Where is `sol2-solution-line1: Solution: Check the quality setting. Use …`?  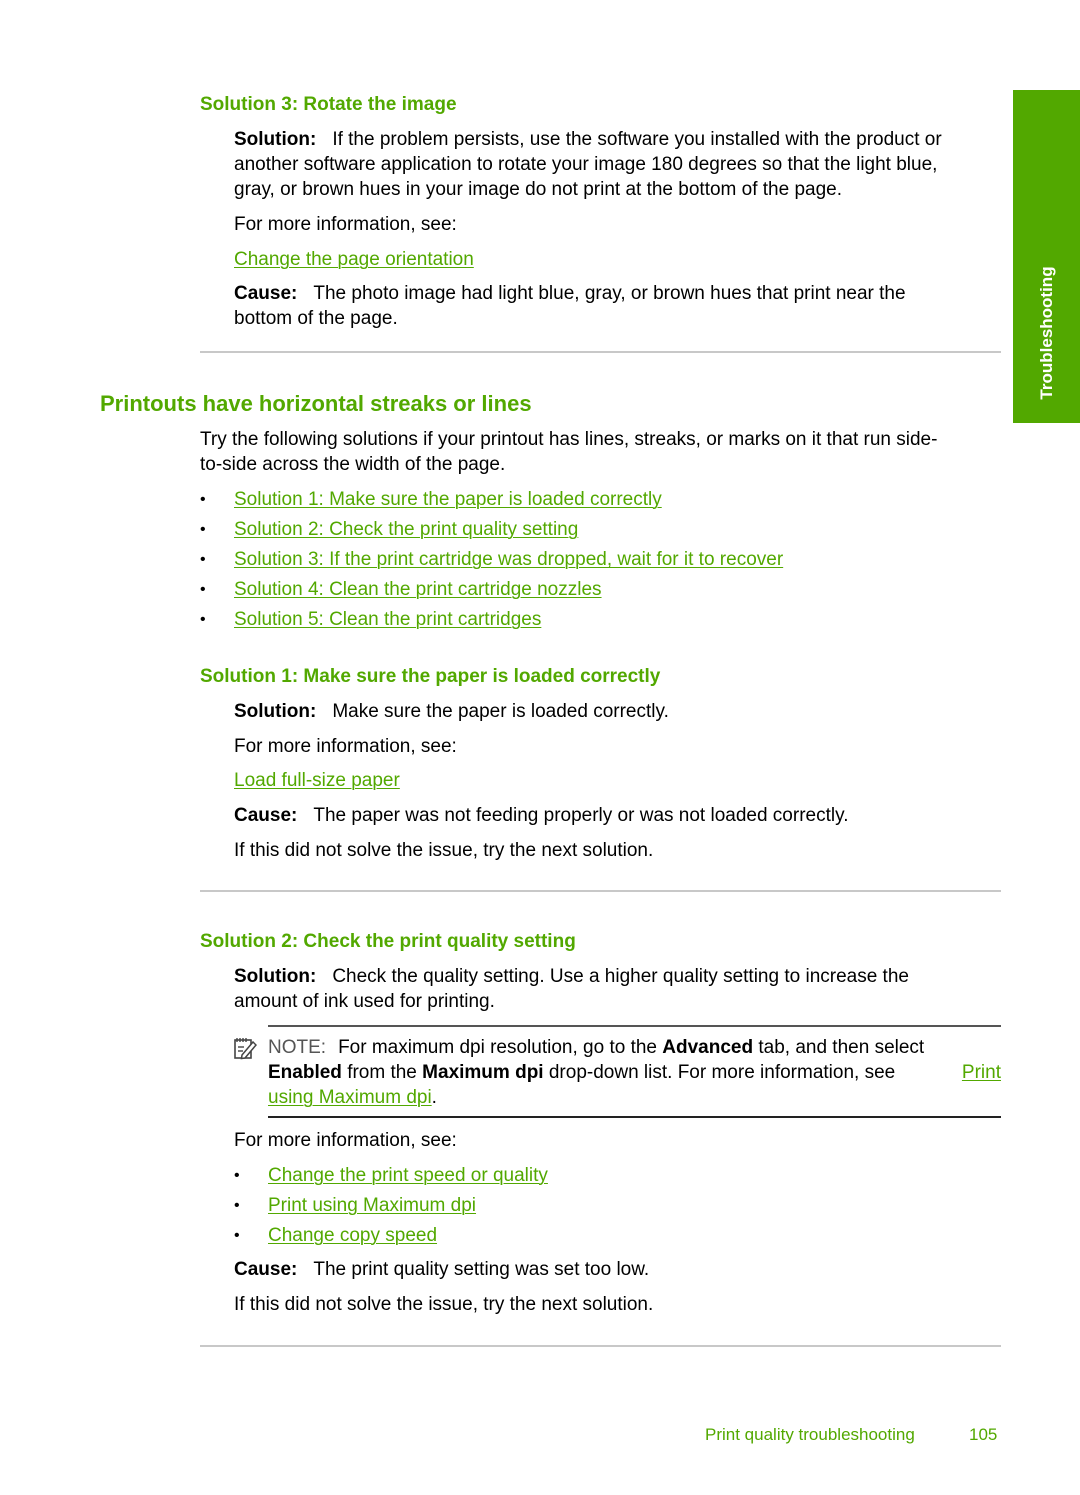
sol2-solution-line1: Solution: Check the quality setting. Use … is located at coordinates (571, 976).